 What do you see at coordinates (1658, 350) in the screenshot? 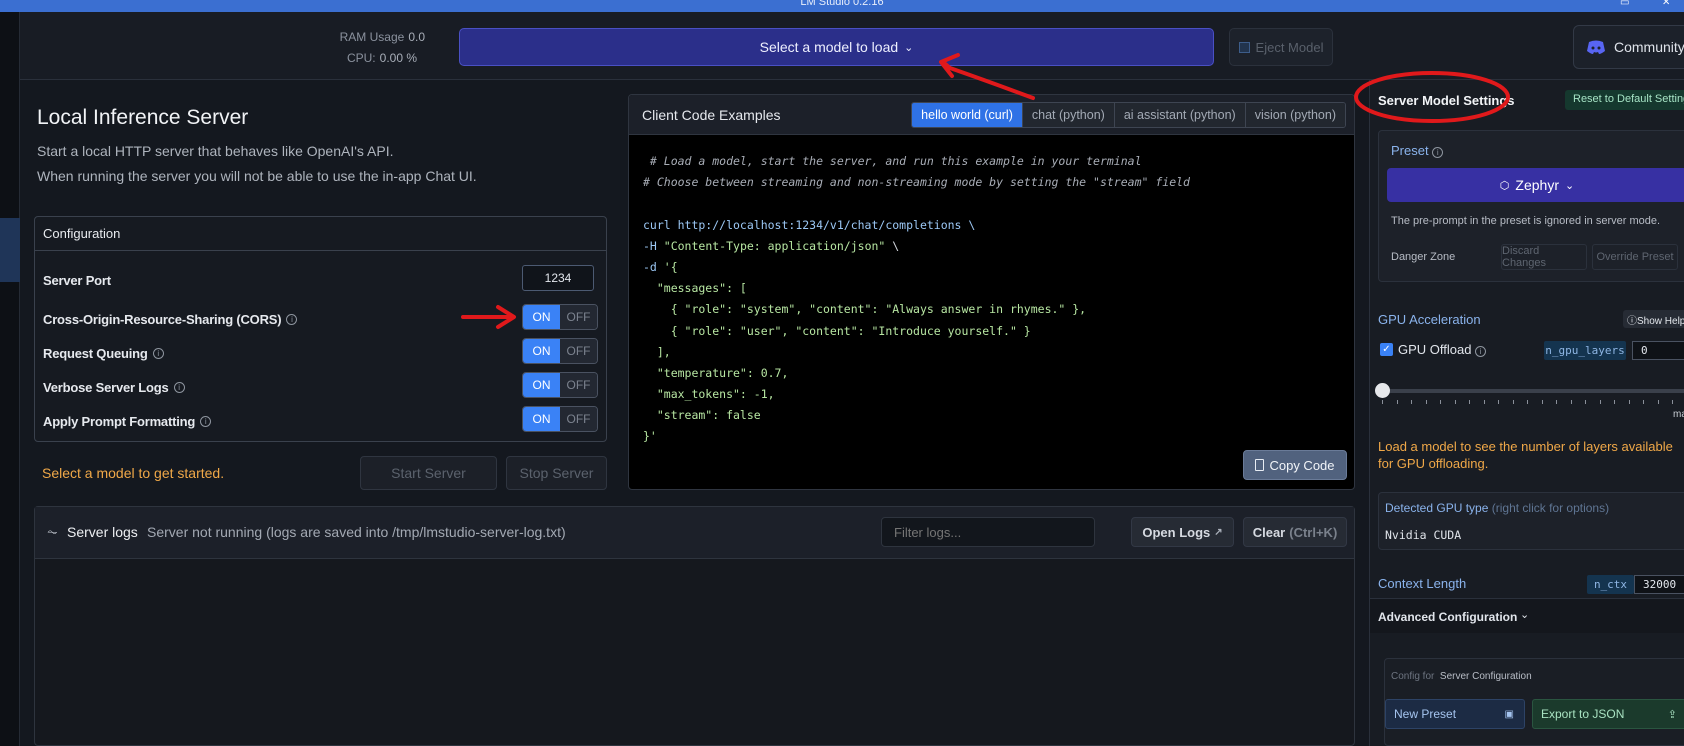
I see `gpu-layers-input: 0` at bounding box center [1658, 350].